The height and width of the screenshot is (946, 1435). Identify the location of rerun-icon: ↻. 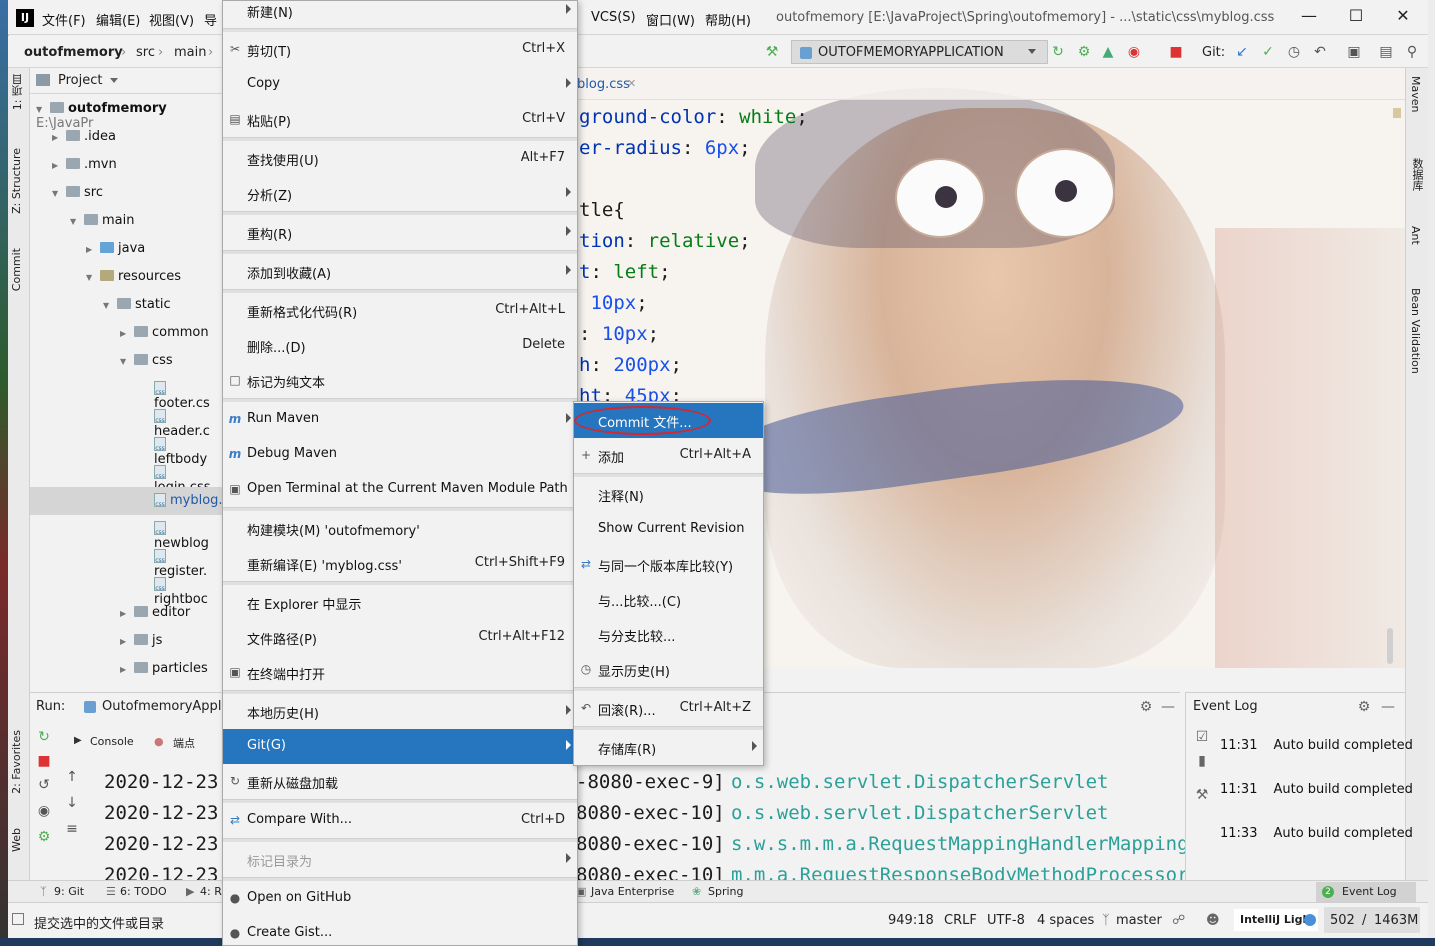
(44, 737).